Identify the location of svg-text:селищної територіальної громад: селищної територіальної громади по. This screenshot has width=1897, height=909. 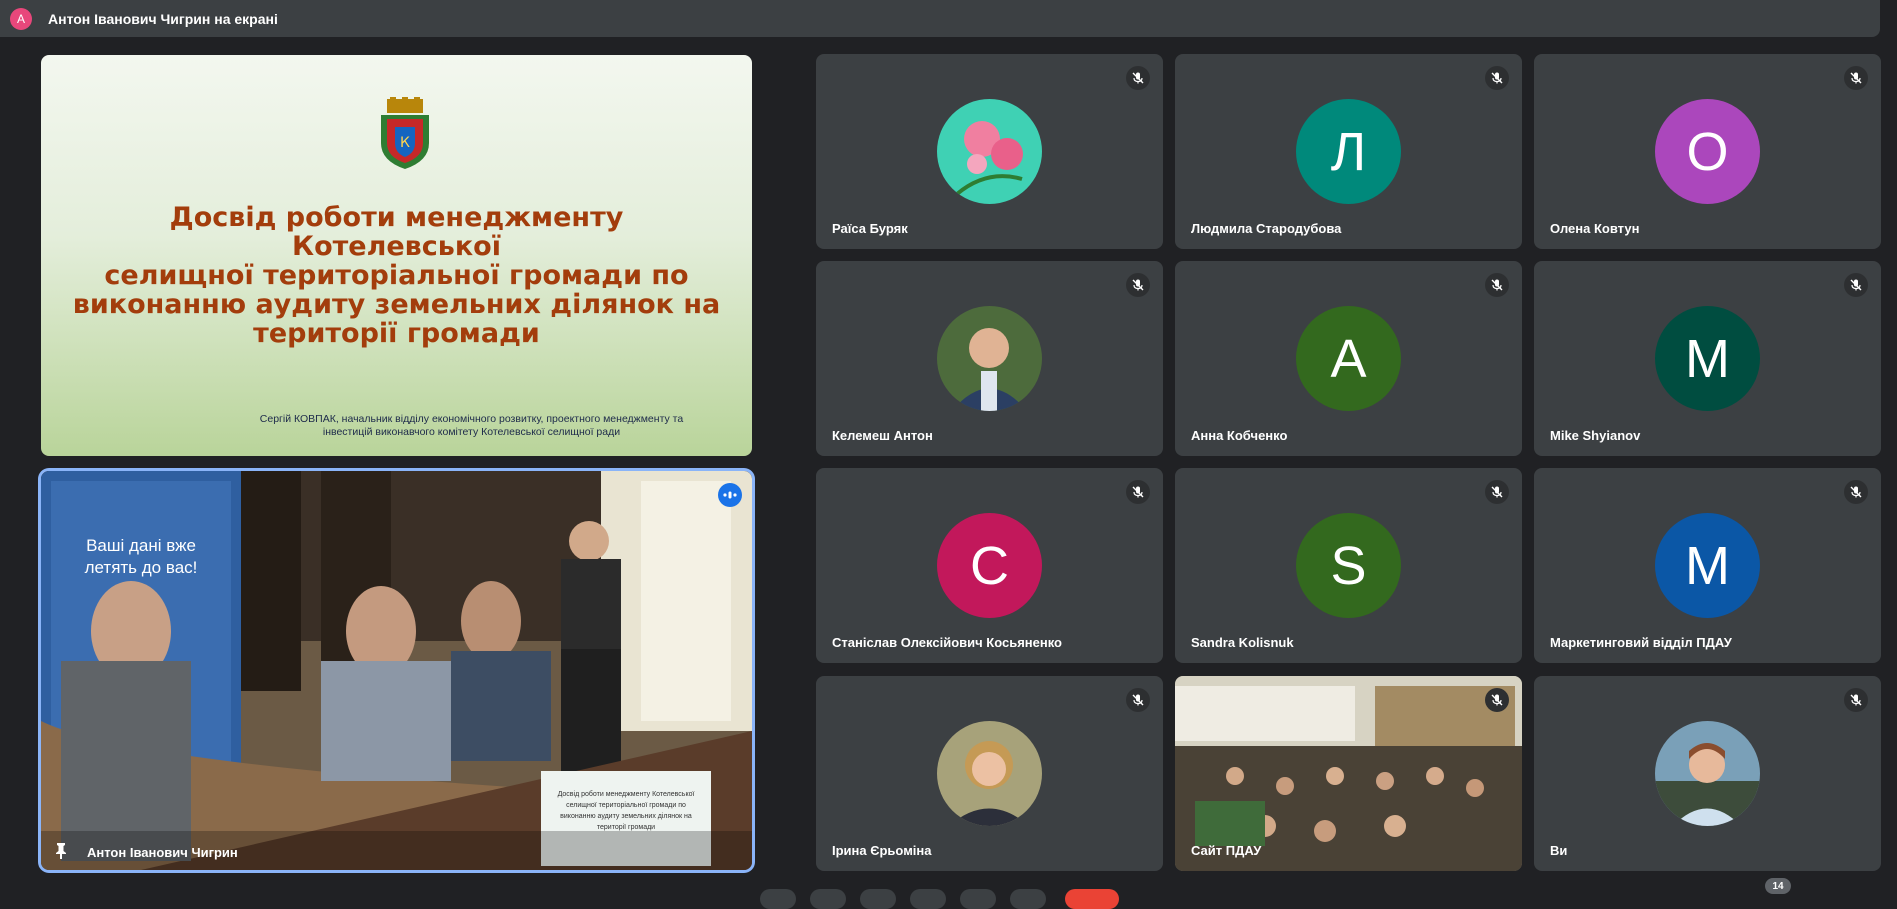
(626, 805).